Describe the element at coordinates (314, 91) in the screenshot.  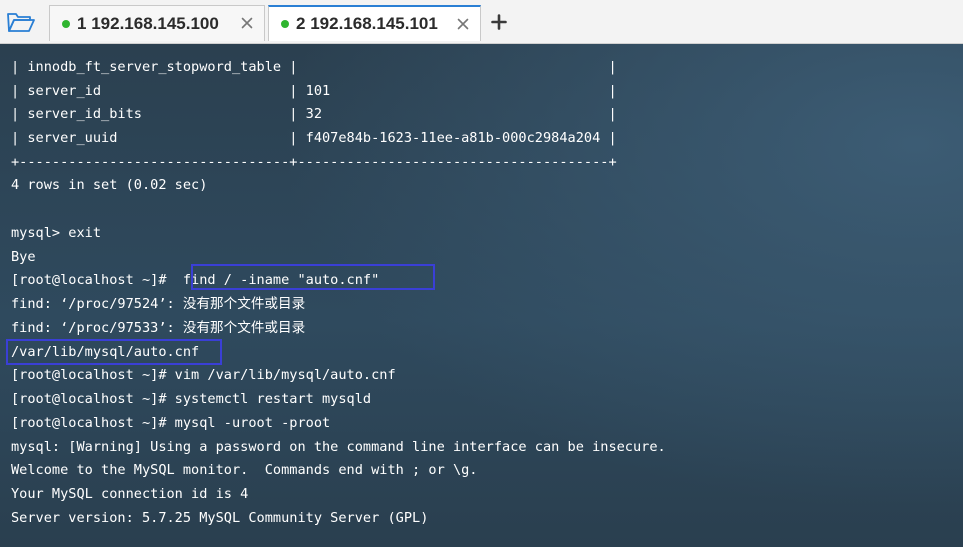
I see `terminal-line: | server_id | 101 |` at that location.